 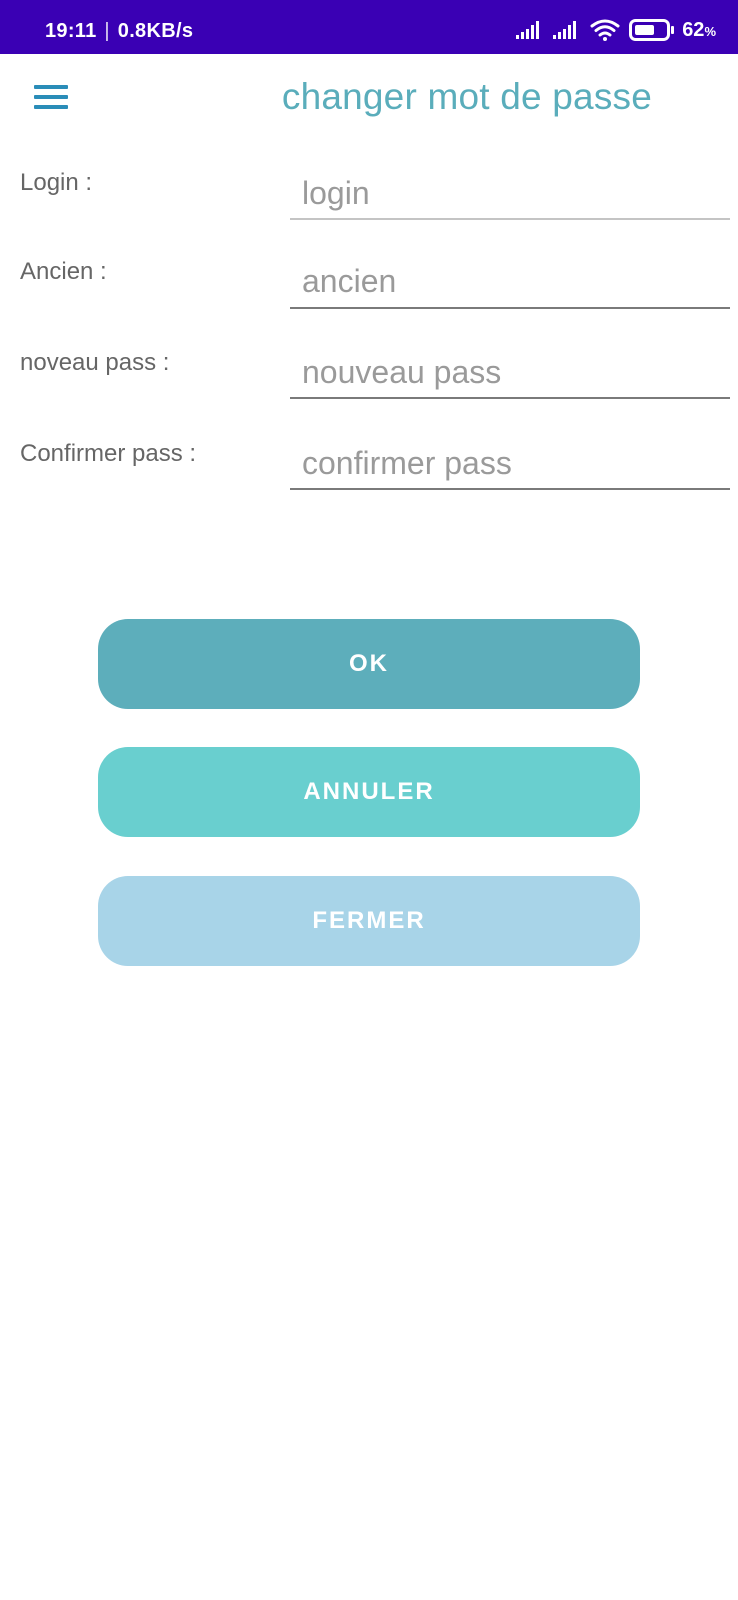 What do you see at coordinates (510, 281) in the screenshot?
I see `old-password-input` at bounding box center [510, 281].